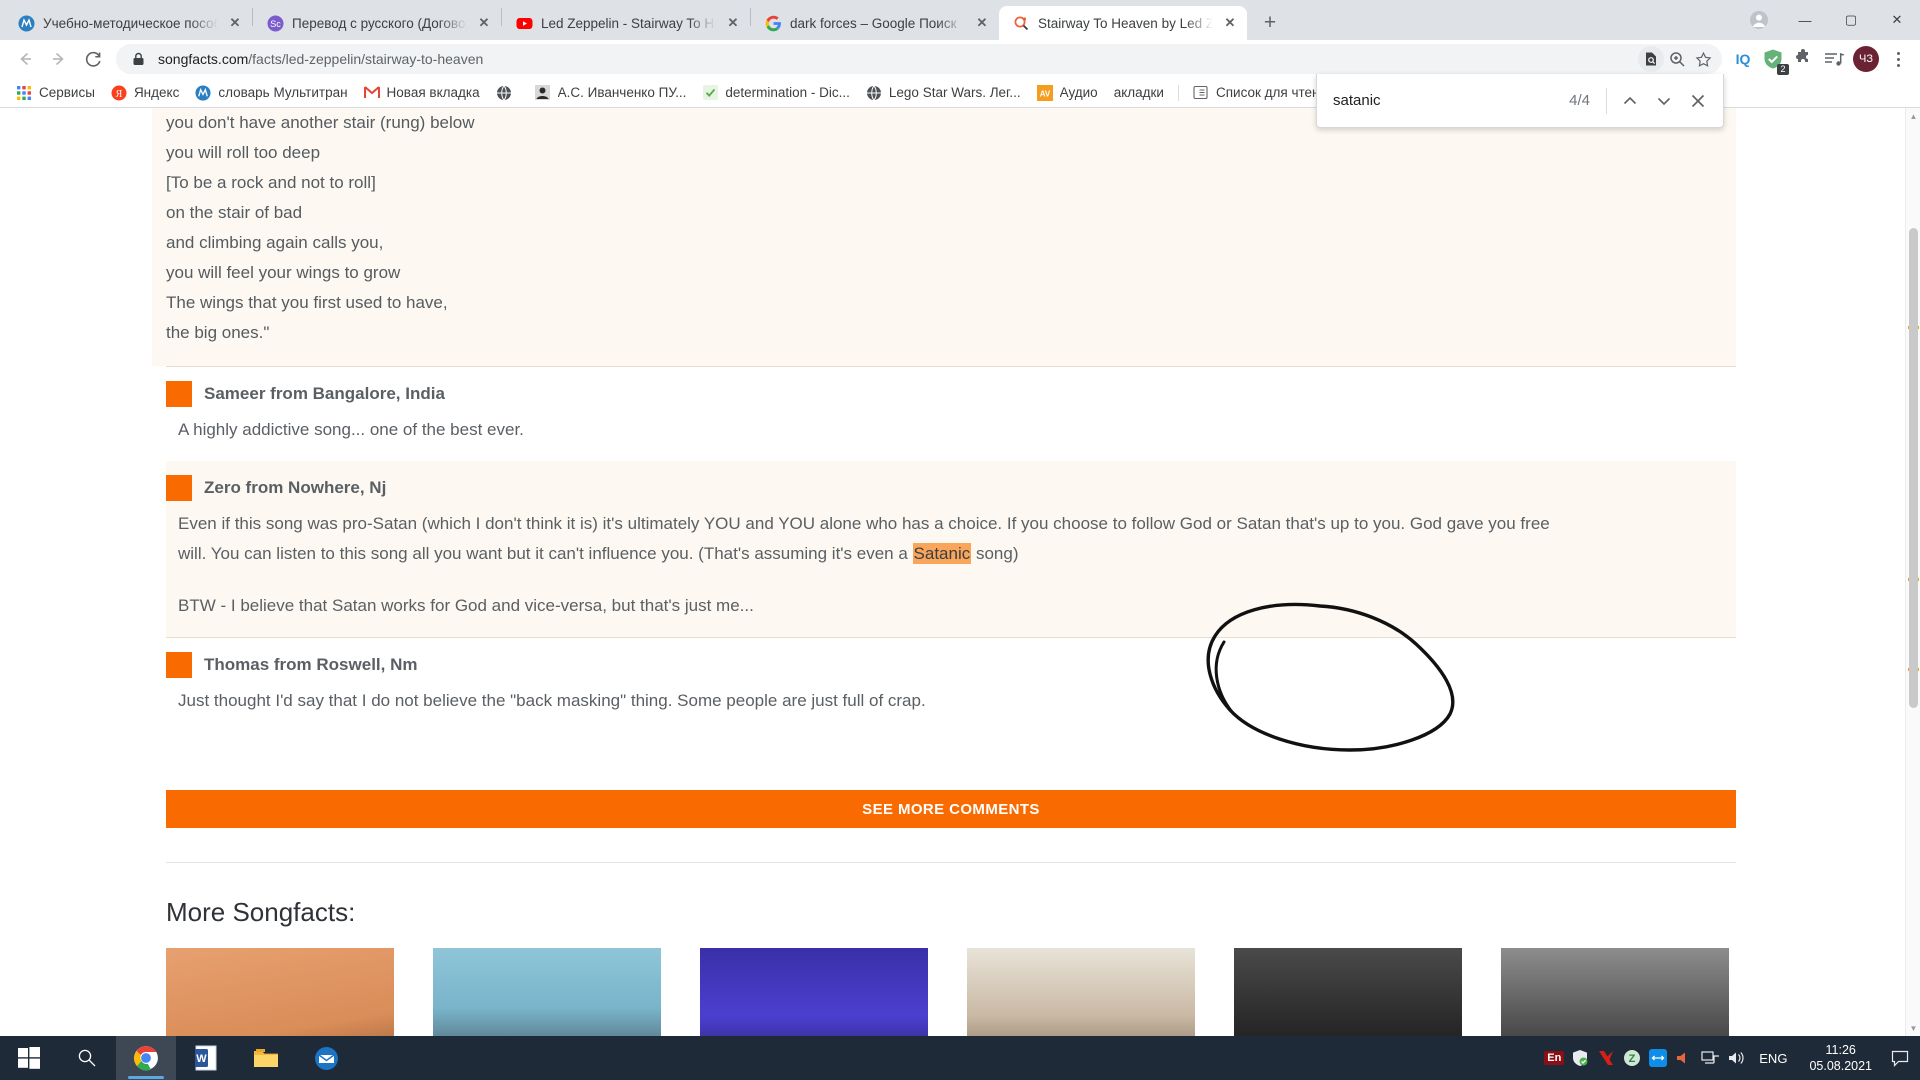  I want to click on new-tab-button: +, so click(1270, 23).